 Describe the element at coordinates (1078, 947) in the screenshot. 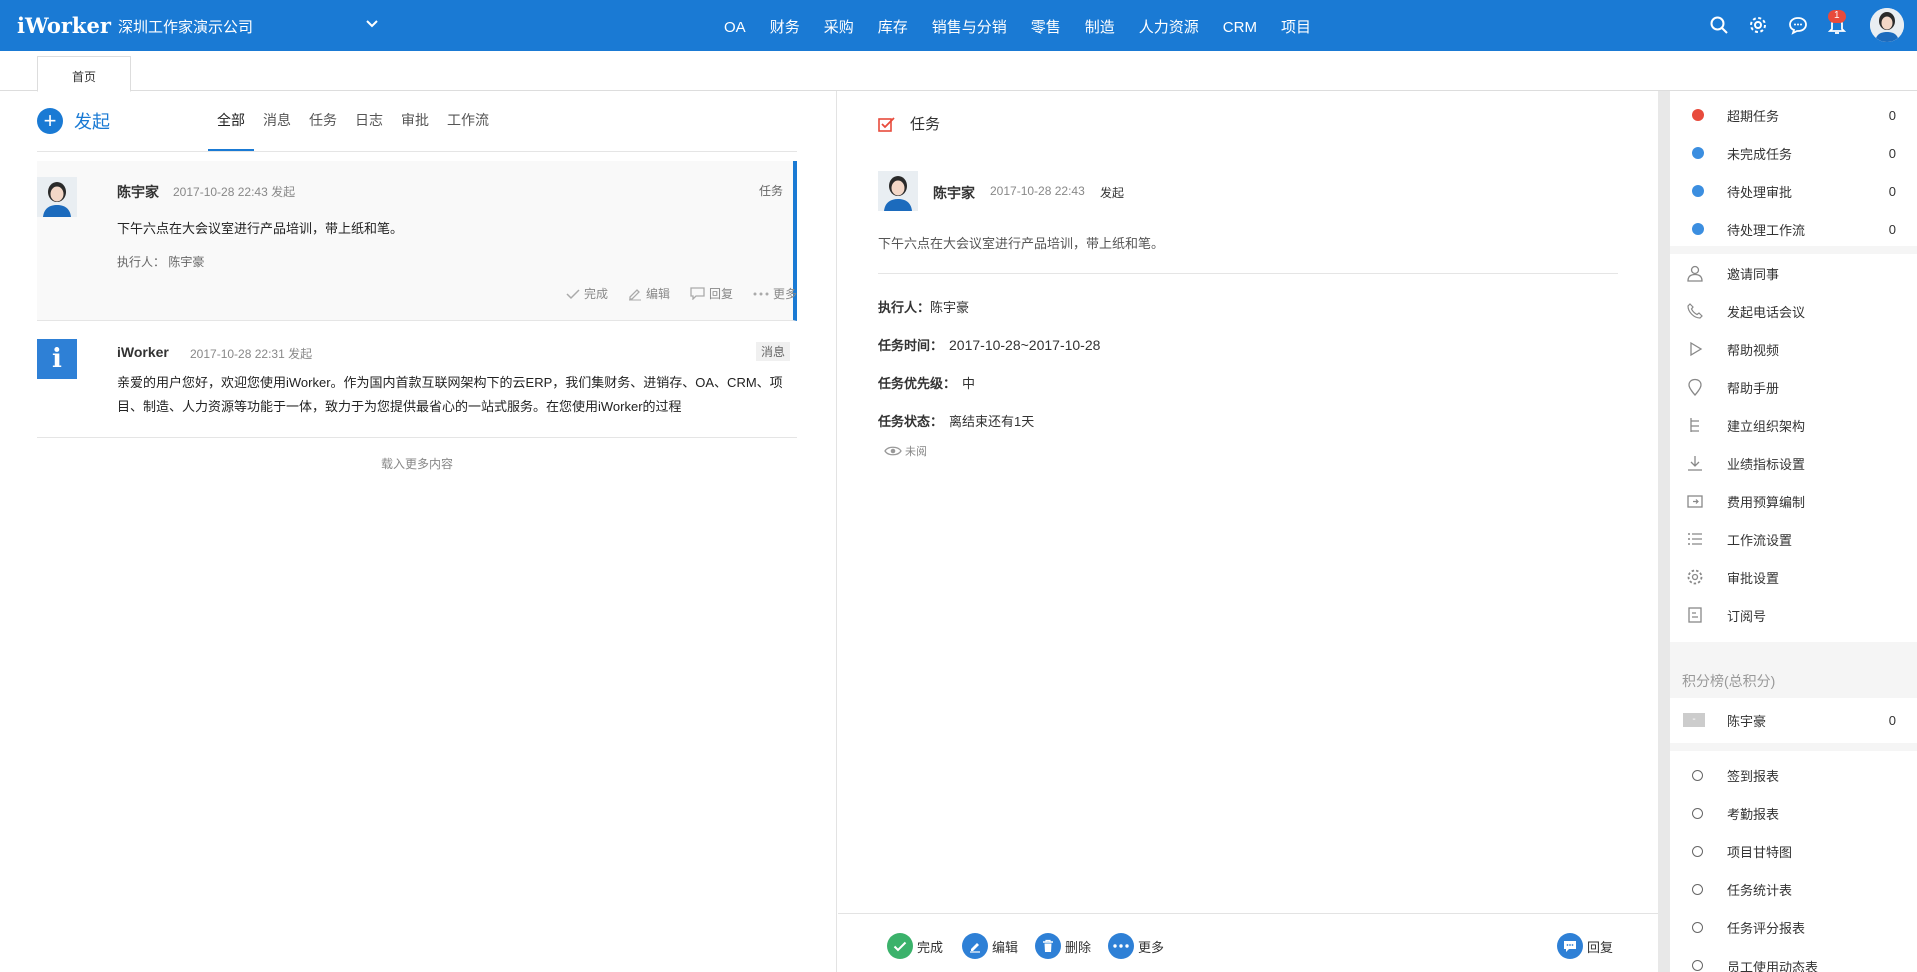

I see `delete-label: 删除` at that location.